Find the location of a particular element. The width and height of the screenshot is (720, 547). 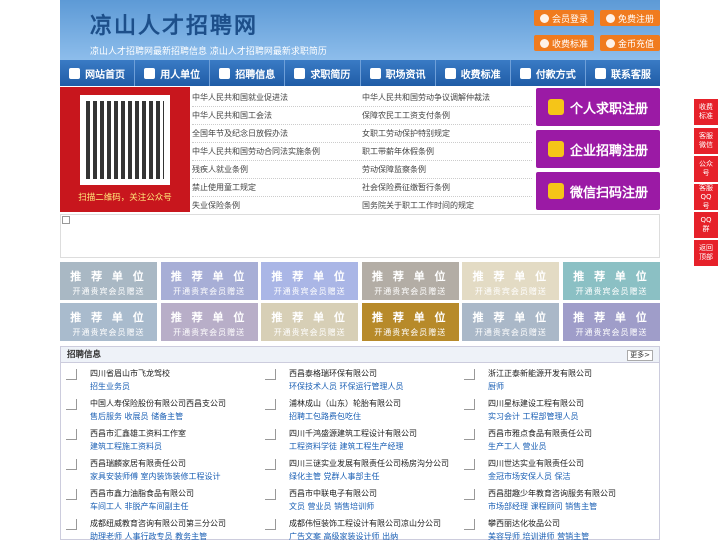

law-link: 女职工劳动保护特别规定 is located at coordinates (447, 133).